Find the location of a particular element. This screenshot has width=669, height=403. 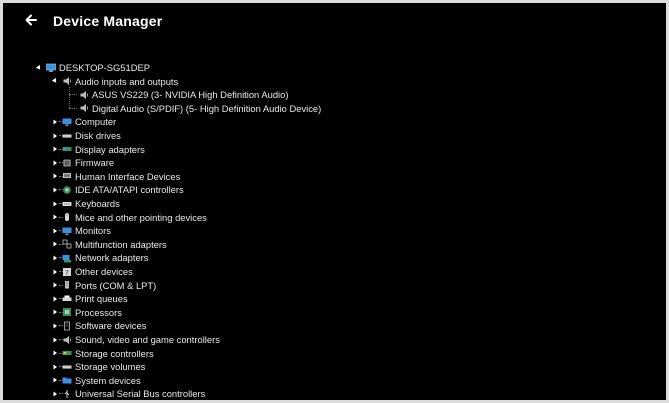

tree-node-category: Firmware is located at coordinates (82, 162).